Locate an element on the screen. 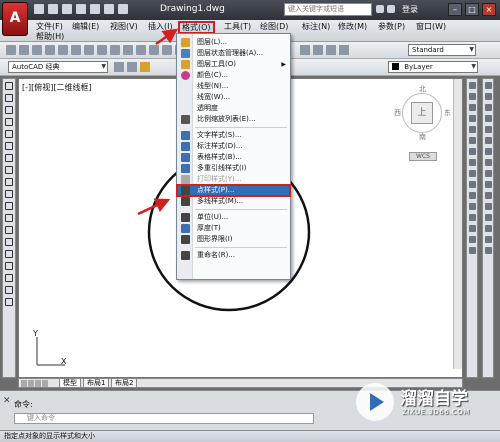  snap-insert-icon is located at coordinates (488, 217).